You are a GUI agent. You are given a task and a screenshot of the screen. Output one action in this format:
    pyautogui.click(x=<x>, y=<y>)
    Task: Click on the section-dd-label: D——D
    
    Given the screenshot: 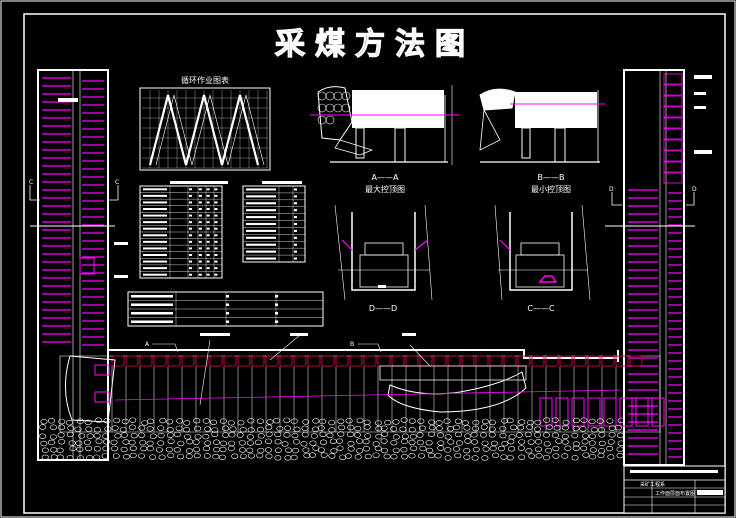 What is the action you would take?
    pyautogui.click(x=383, y=308)
    